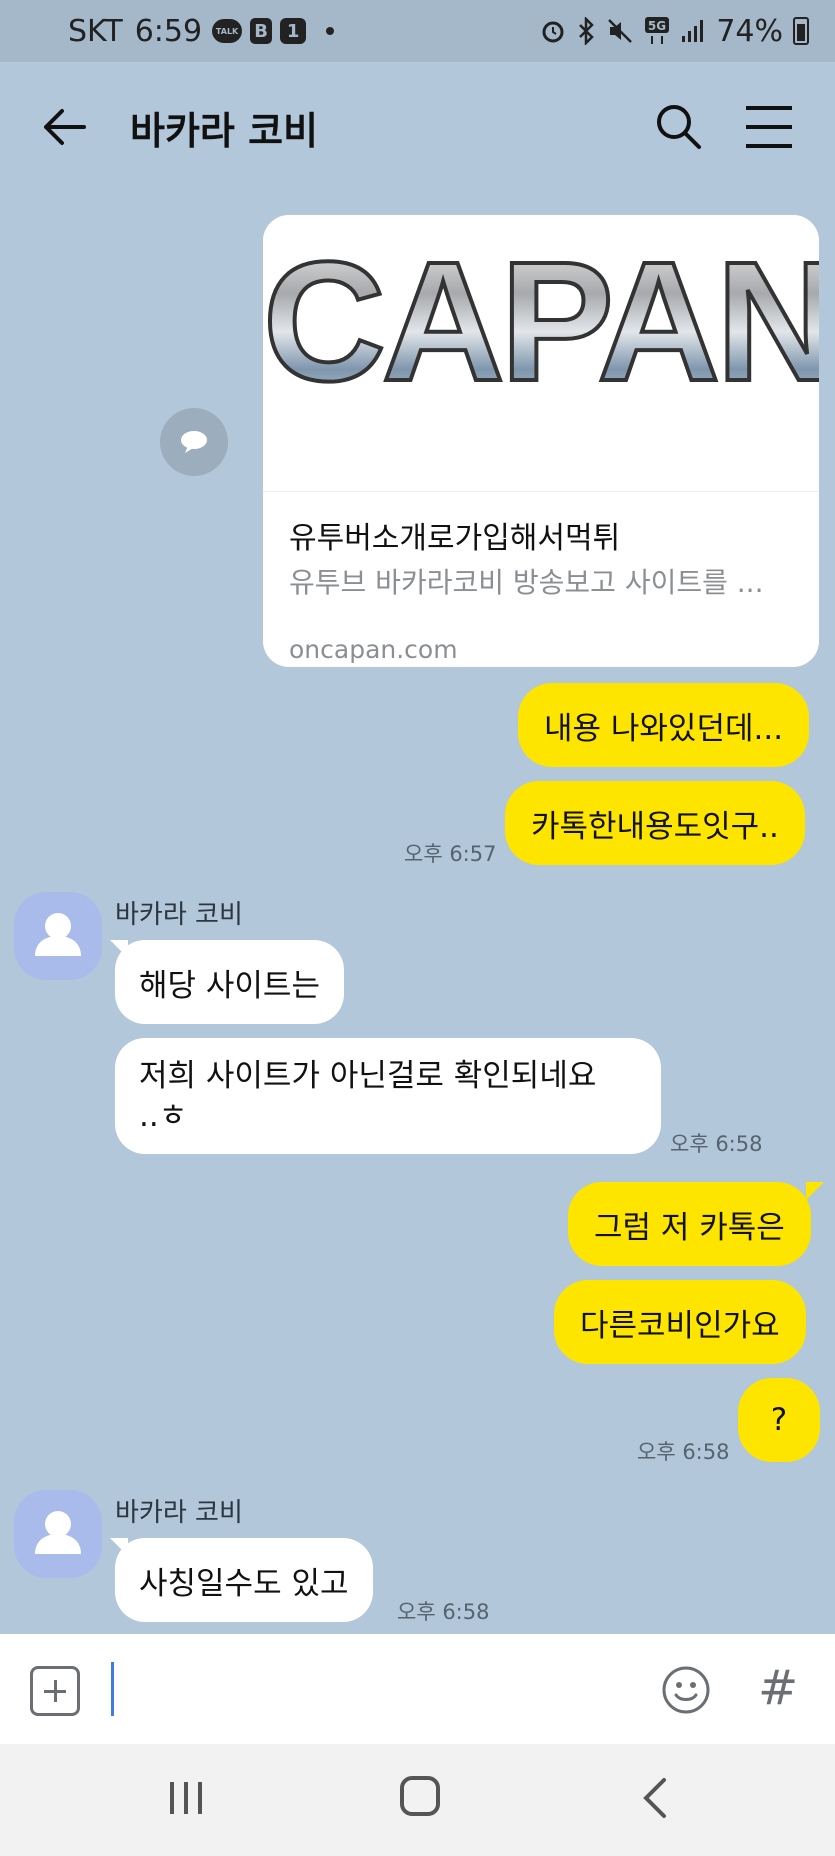  I want to click on message-timestamp: 오후 6:57, so click(450, 854).